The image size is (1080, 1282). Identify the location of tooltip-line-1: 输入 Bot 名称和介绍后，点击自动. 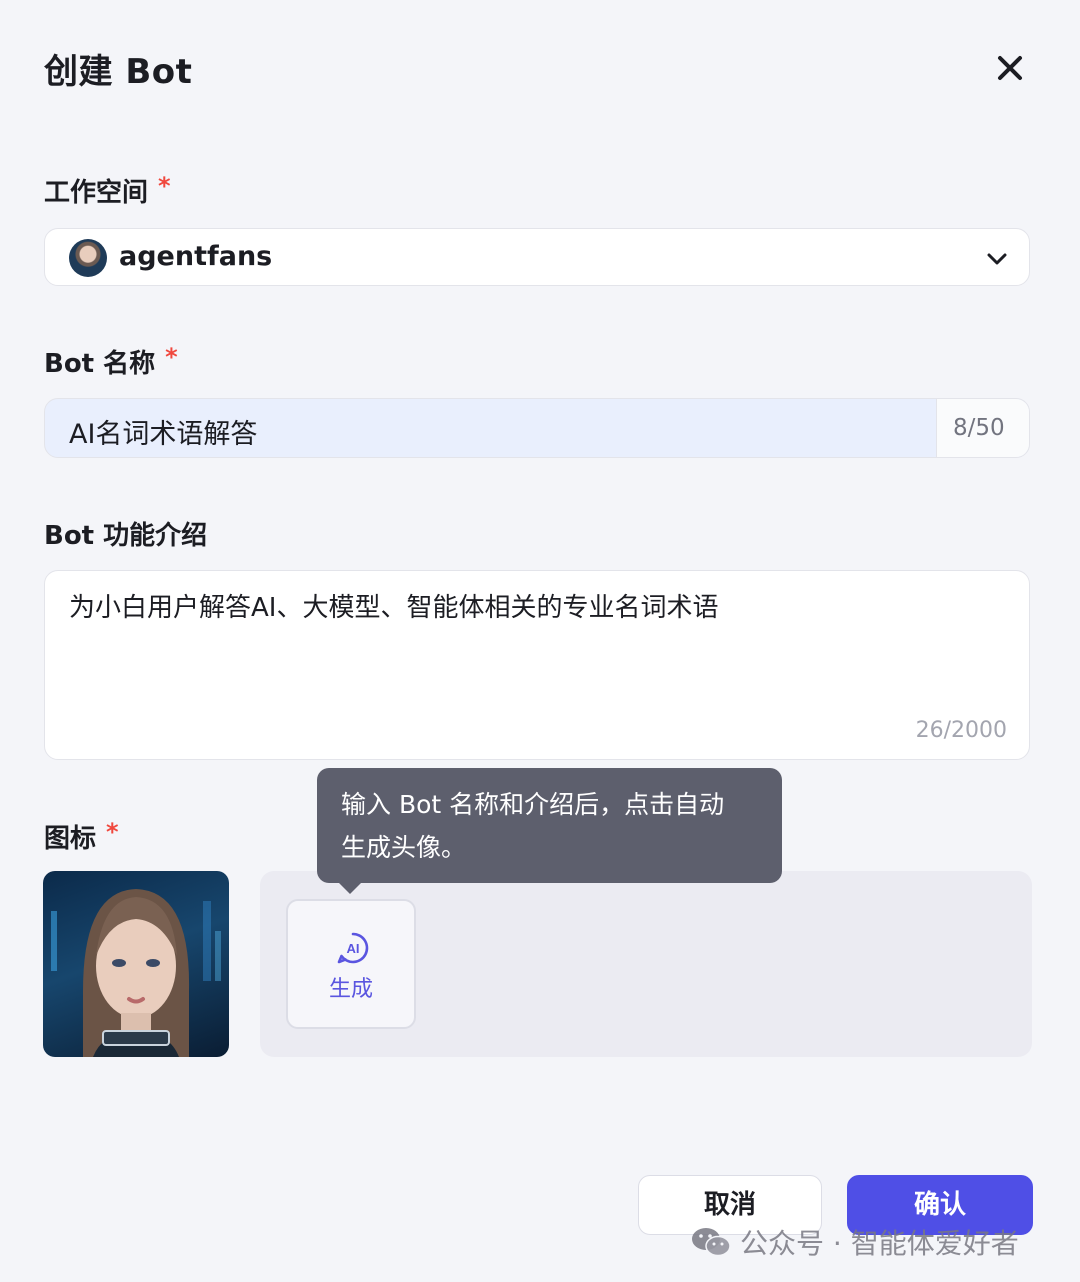
(533, 804).